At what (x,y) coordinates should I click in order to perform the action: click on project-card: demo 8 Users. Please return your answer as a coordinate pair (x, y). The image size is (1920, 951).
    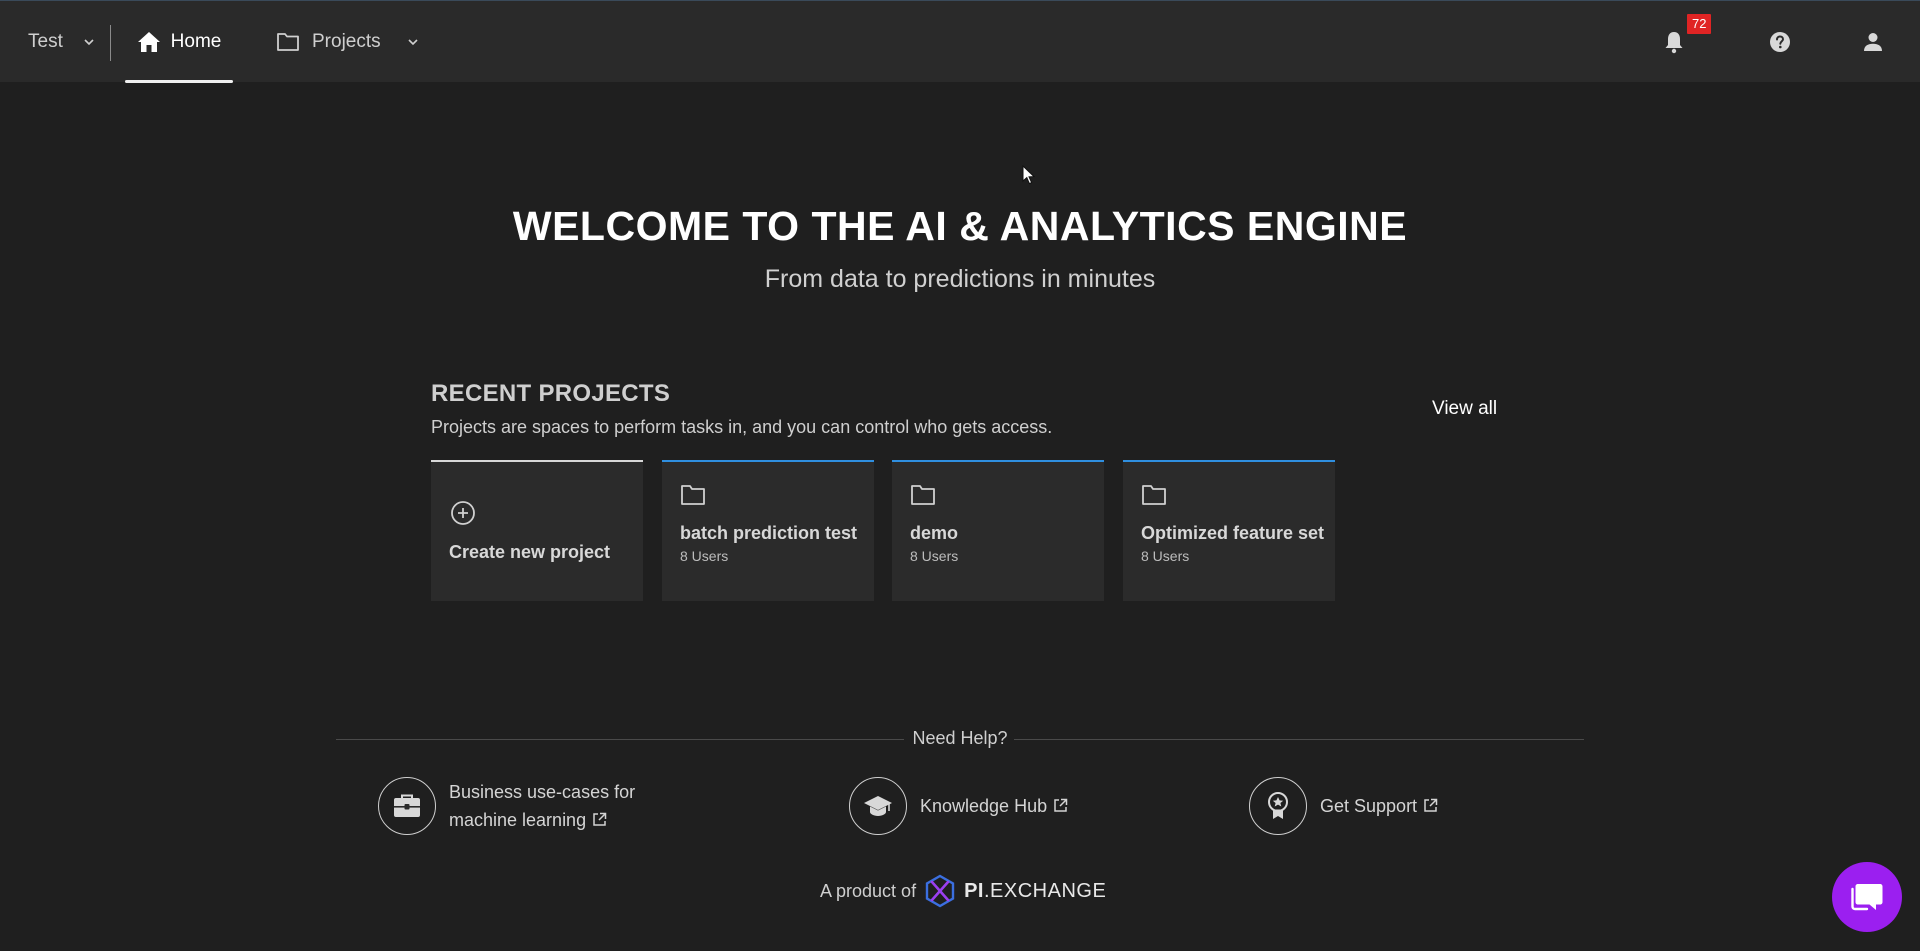
    Looking at the image, I should click on (998, 530).